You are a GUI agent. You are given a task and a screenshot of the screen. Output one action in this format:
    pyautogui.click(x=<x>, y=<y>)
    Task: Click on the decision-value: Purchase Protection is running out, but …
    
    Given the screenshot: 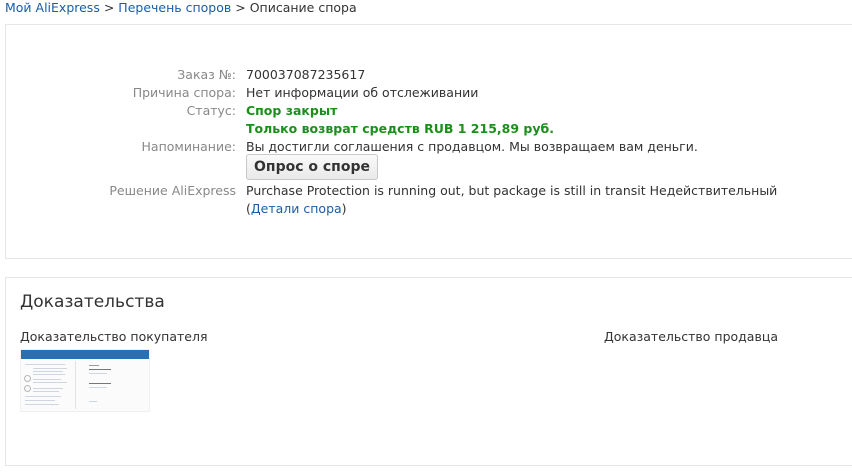 What is the action you would take?
    pyautogui.click(x=512, y=190)
    